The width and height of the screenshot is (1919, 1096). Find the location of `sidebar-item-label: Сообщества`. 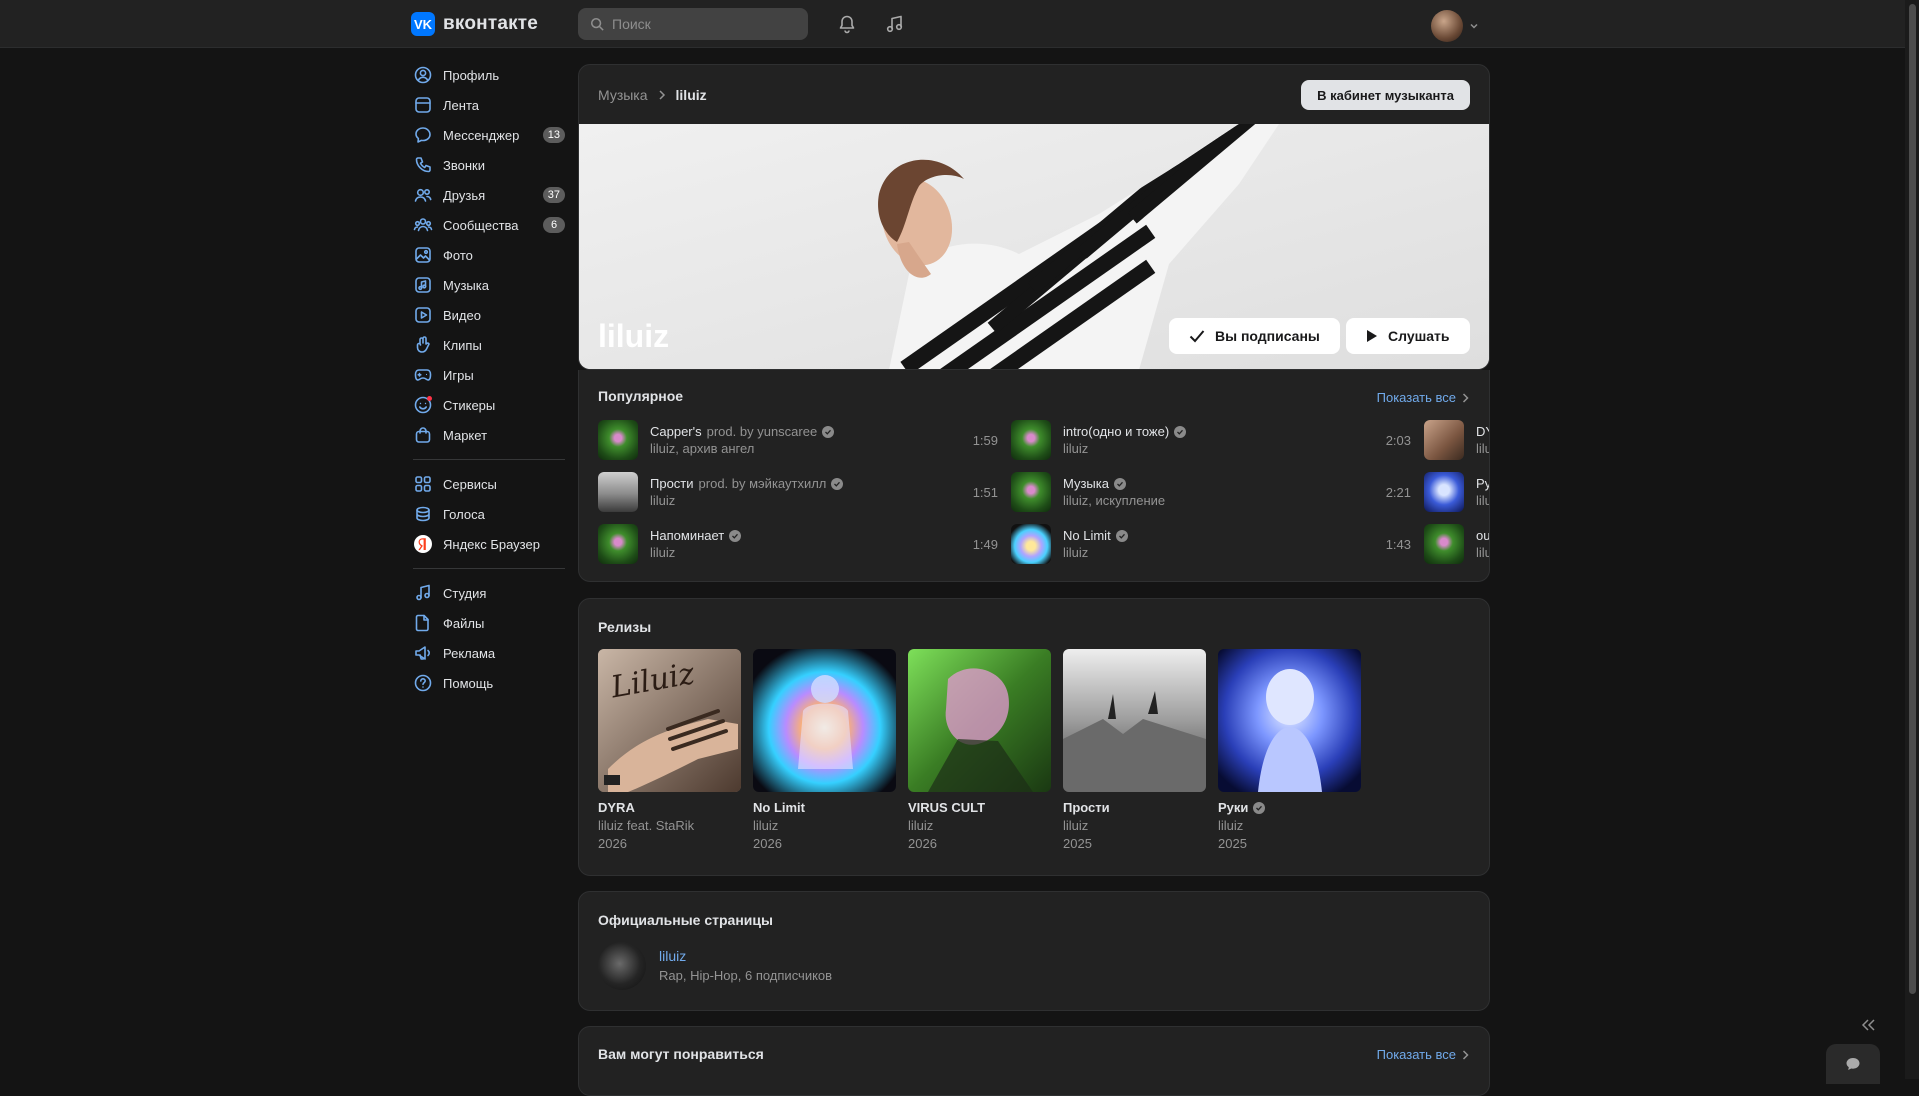

sidebar-item-label: Сообщества is located at coordinates (481, 225).